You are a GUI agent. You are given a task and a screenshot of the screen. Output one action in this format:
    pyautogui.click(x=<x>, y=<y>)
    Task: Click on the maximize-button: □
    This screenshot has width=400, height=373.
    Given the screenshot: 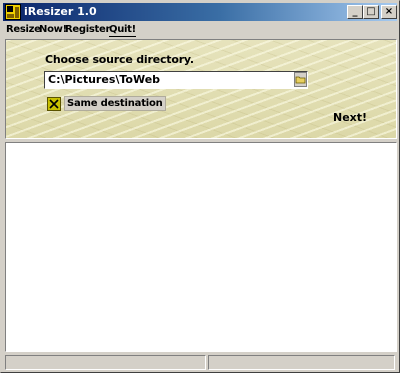 What is the action you would take?
    pyautogui.click(x=371, y=12)
    